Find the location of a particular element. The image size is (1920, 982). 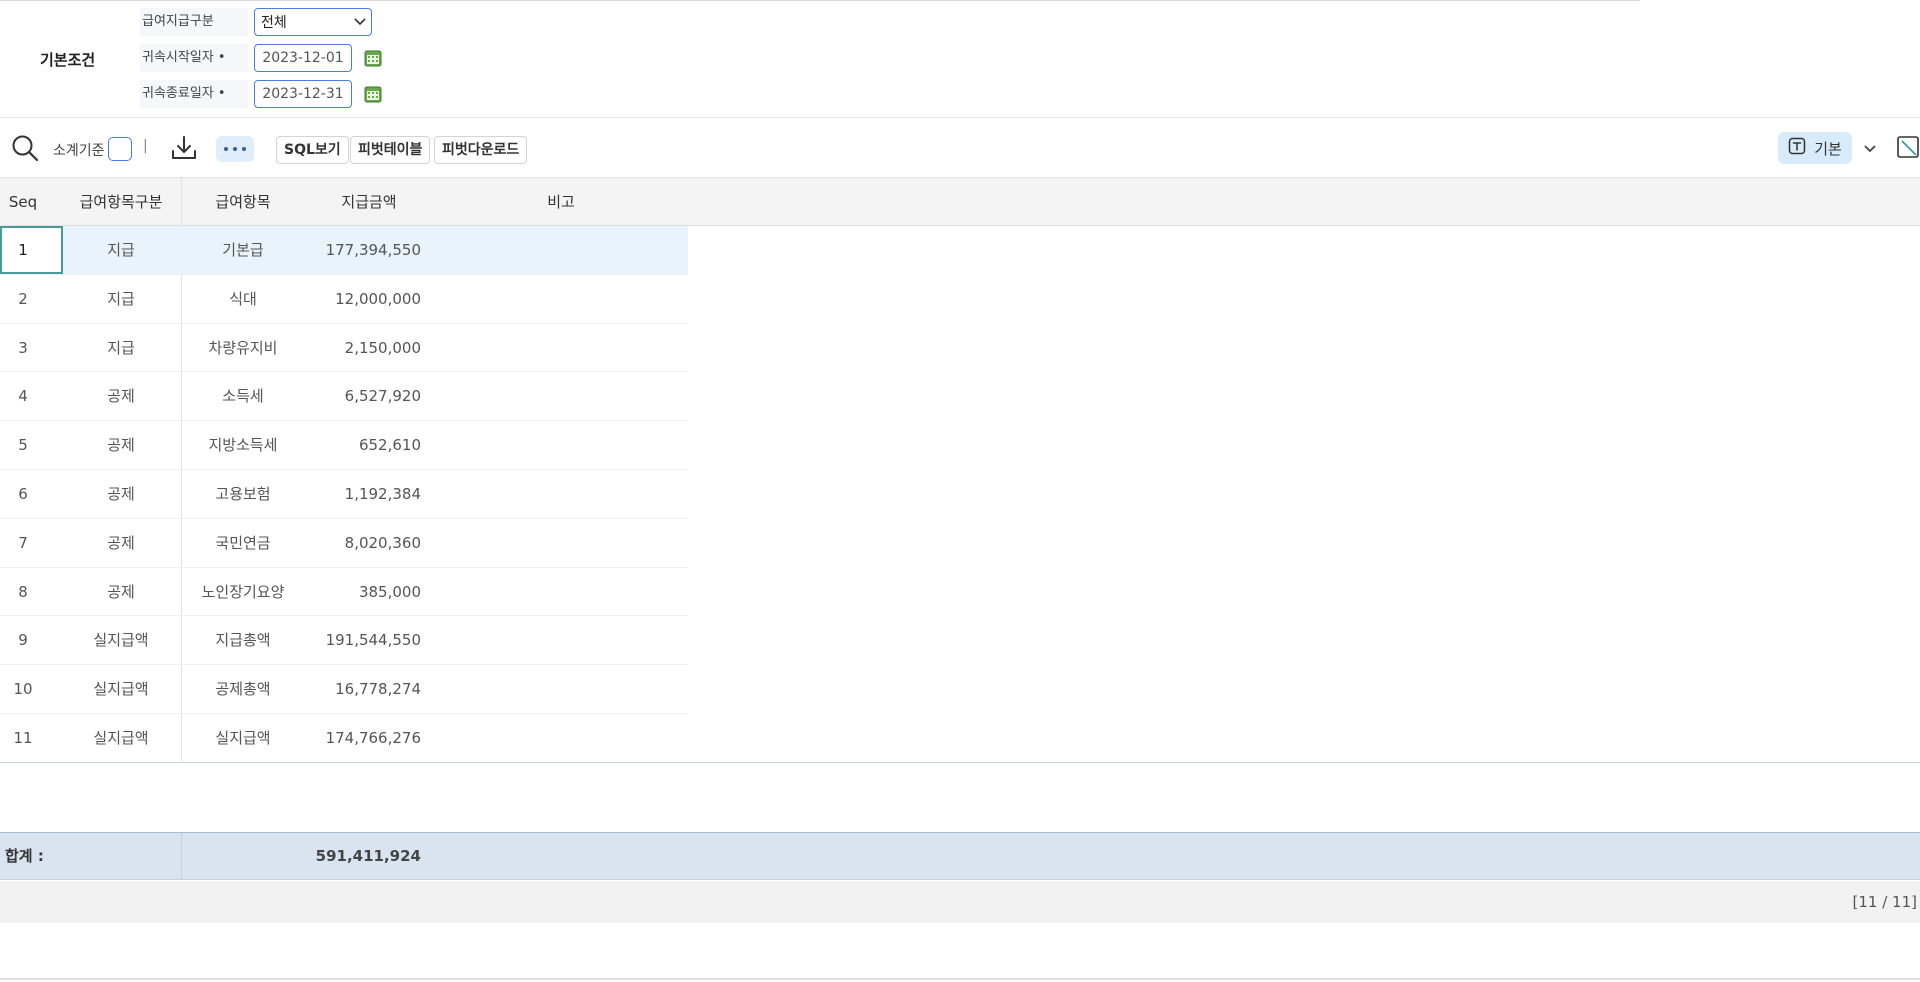

expand-icon is located at coordinates (1908, 147).